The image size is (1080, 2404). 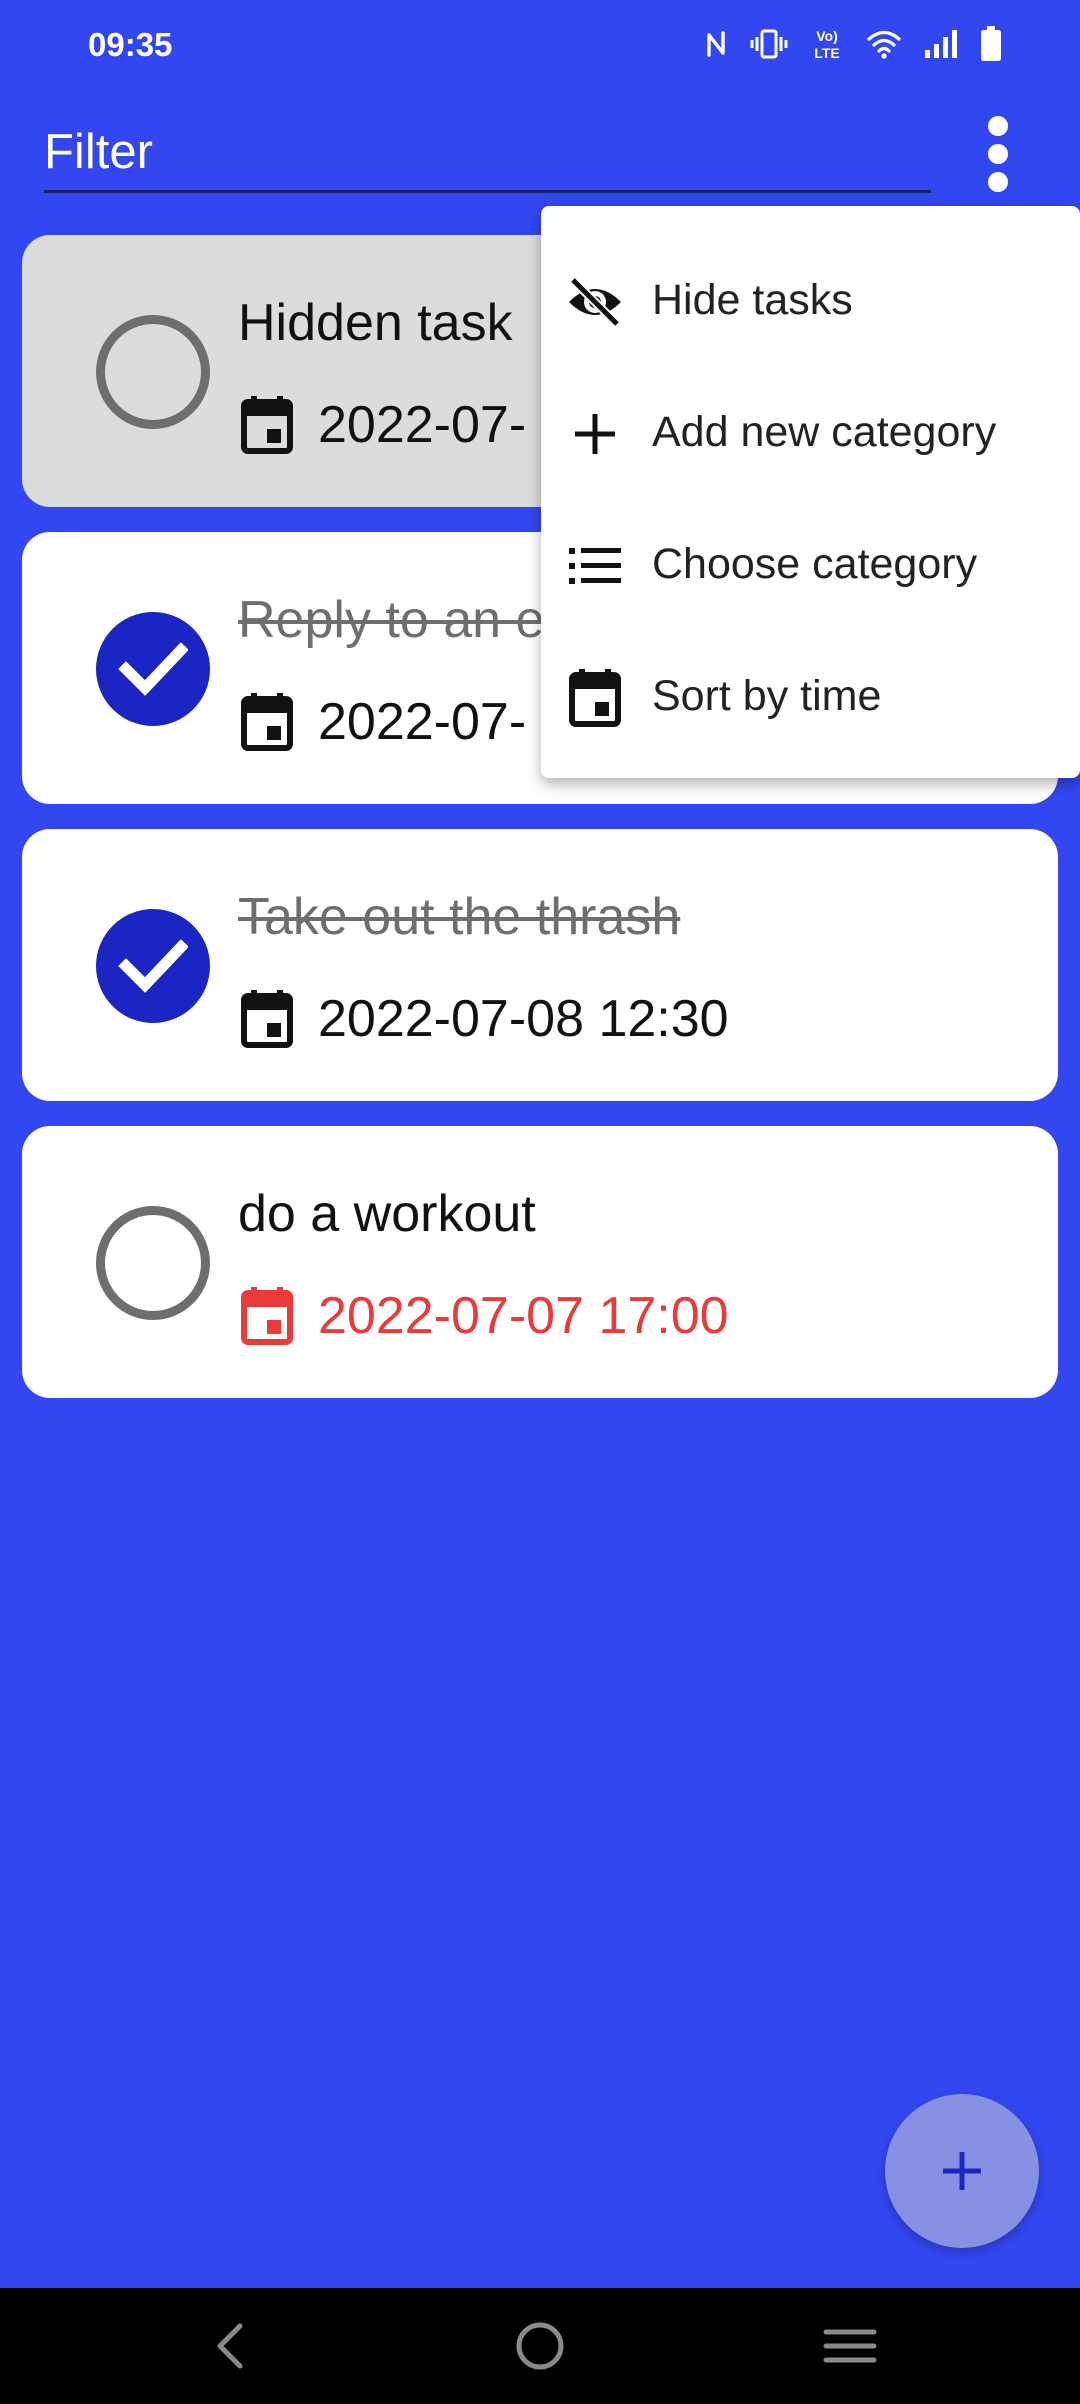 I want to click on navigation-bar, so click(x=540, y=2346).